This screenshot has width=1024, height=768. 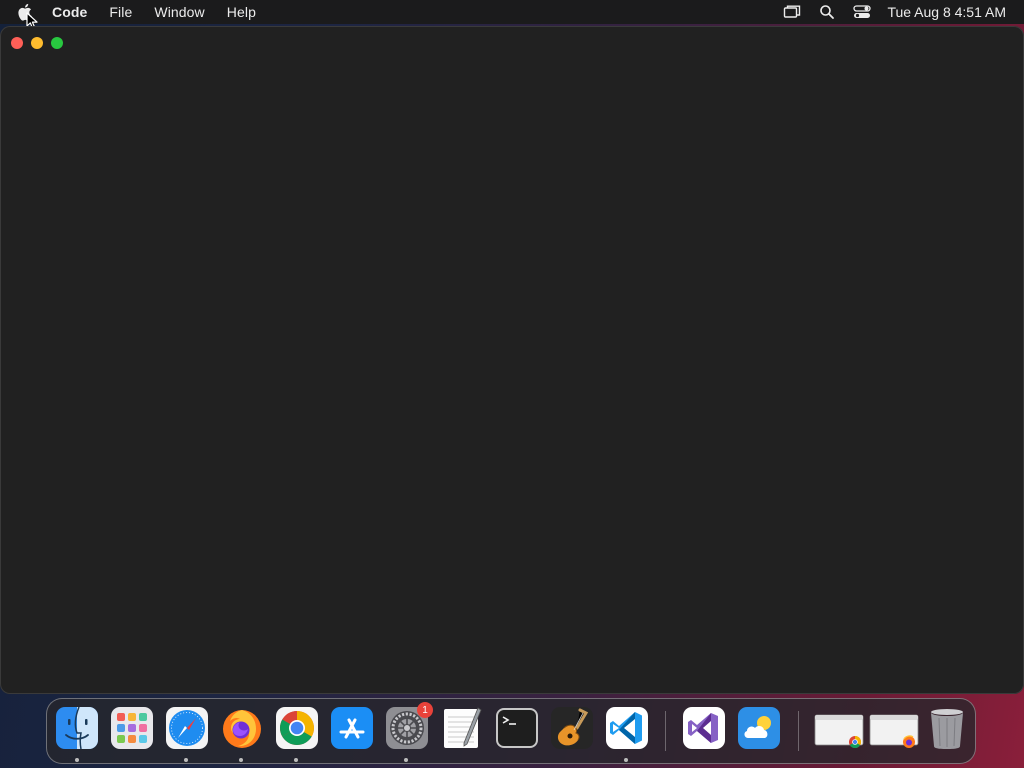 What do you see at coordinates (792, 12) in the screenshot?
I see `screen-mirroring-icon` at bounding box center [792, 12].